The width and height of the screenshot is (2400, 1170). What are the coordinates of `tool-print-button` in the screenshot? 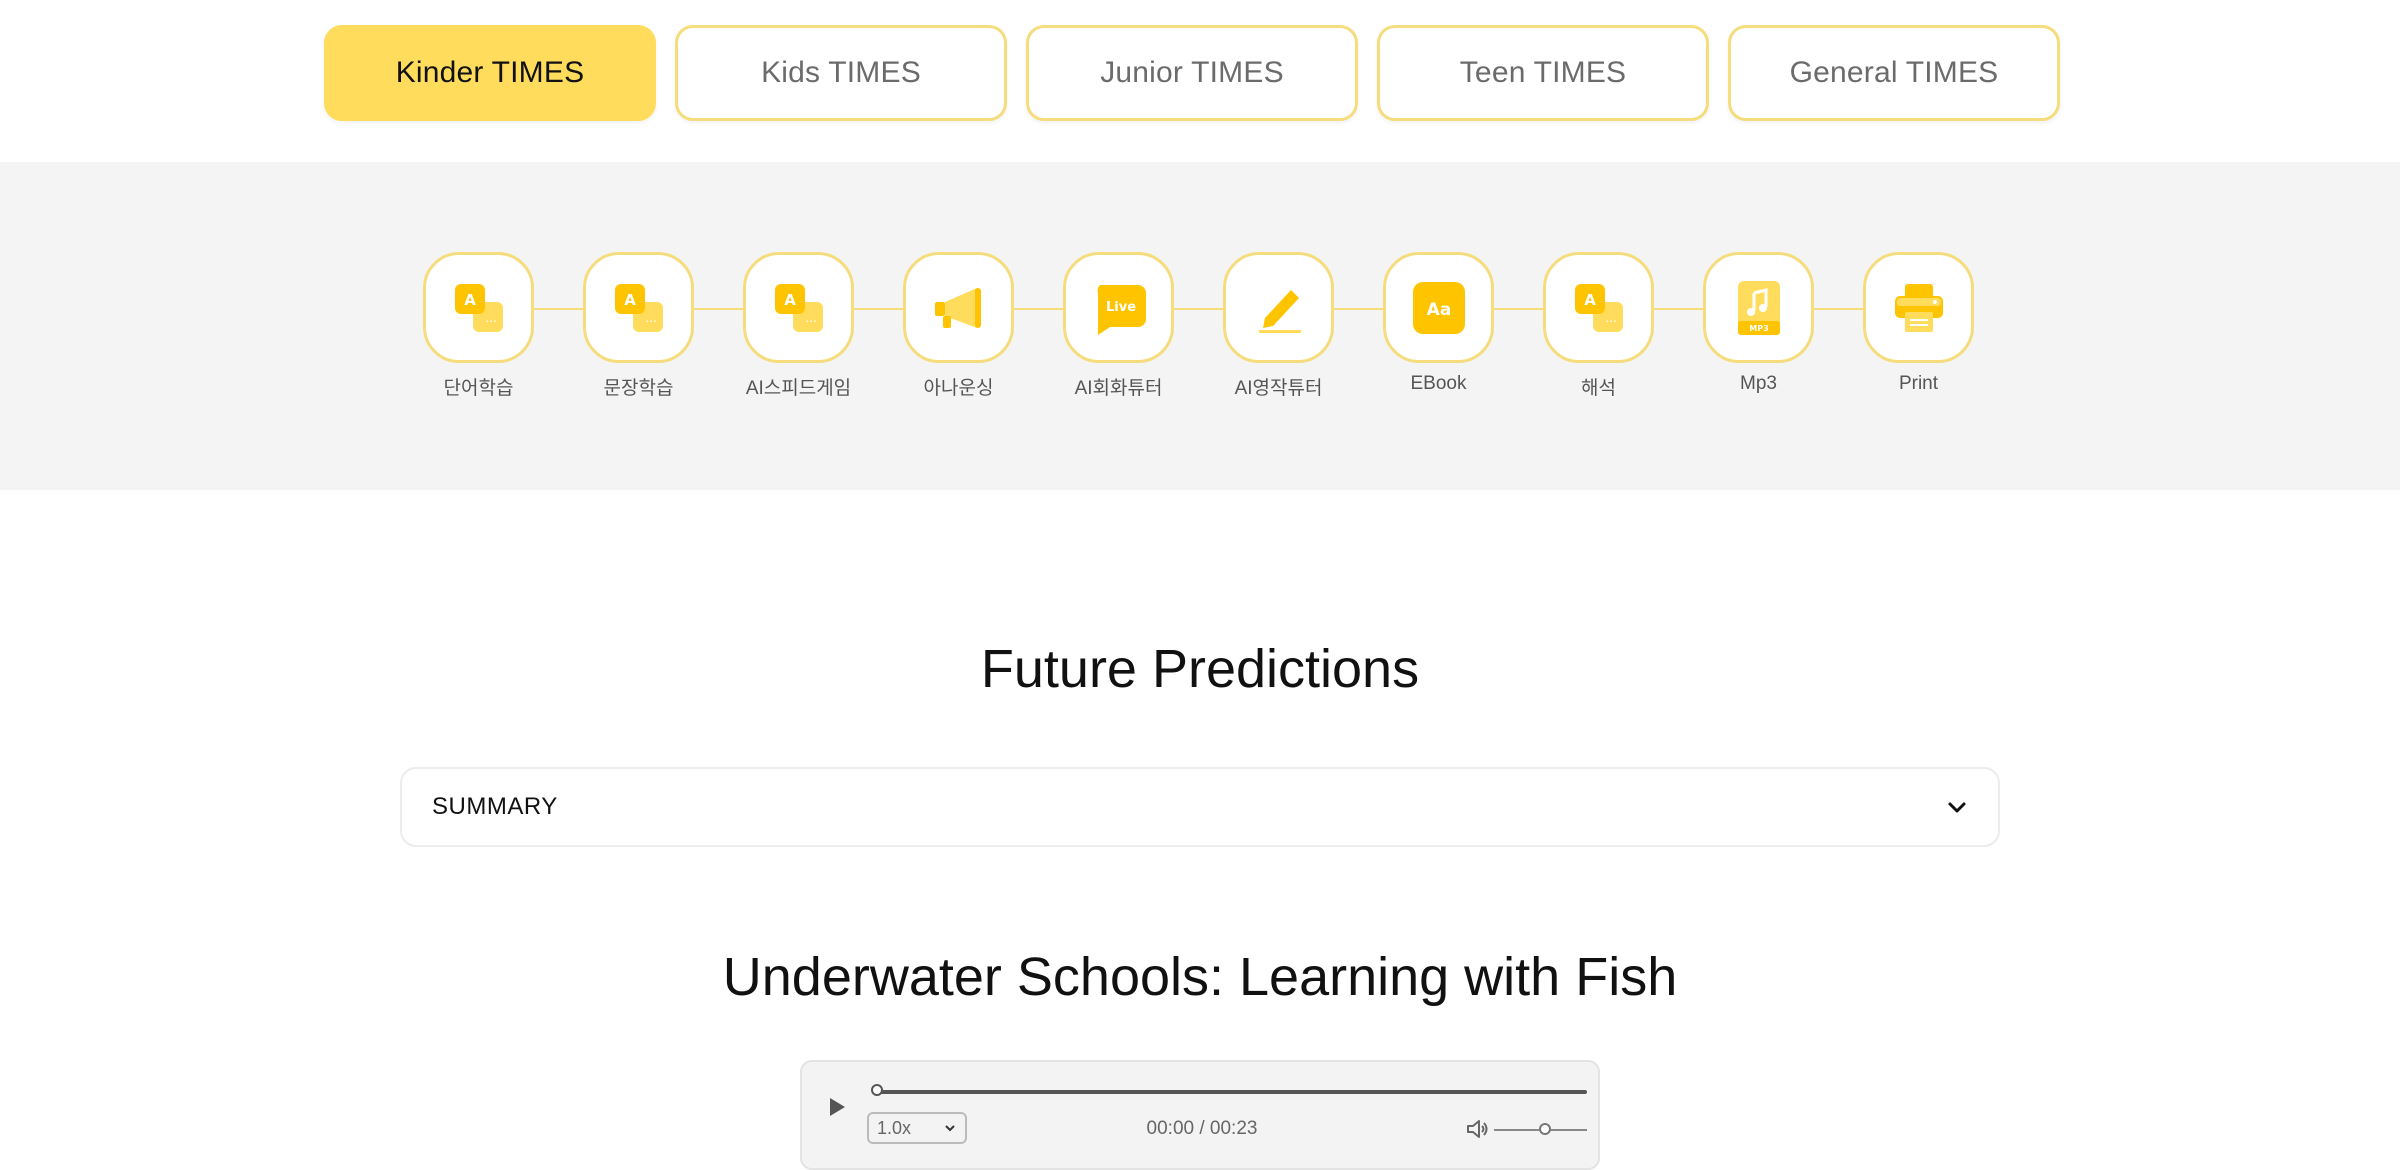 It's located at (1918, 307).